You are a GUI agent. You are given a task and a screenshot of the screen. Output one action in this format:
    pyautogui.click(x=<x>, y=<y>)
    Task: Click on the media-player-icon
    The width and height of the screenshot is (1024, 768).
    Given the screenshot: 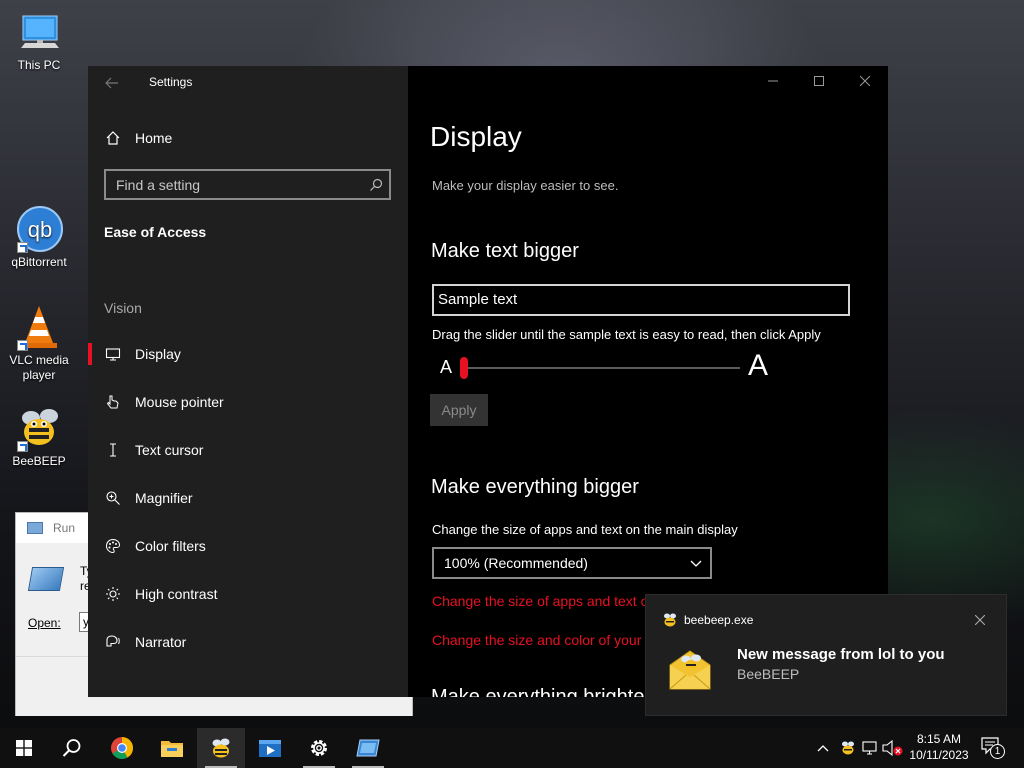 What is the action you would take?
    pyautogui.click(x=270, y=748)
    